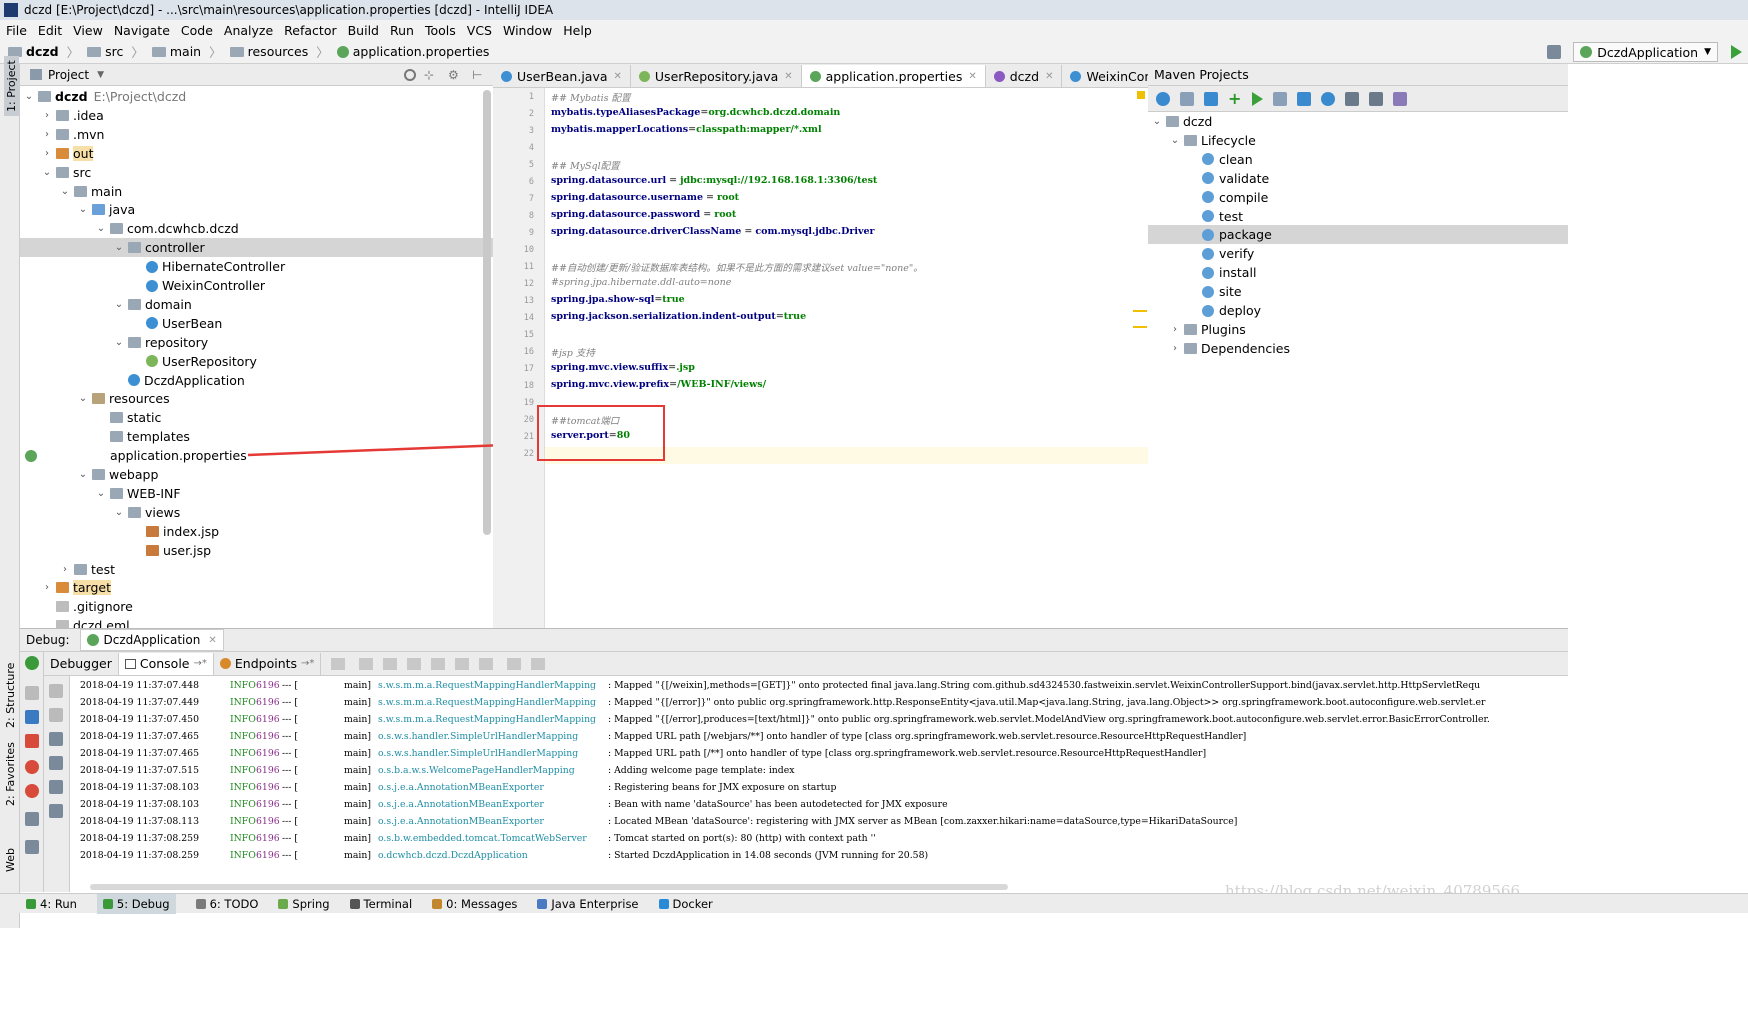  Describe the element at coordinates (893, 76) in the screenshot. I see `editor-tab: application.properties ✕` at that location.